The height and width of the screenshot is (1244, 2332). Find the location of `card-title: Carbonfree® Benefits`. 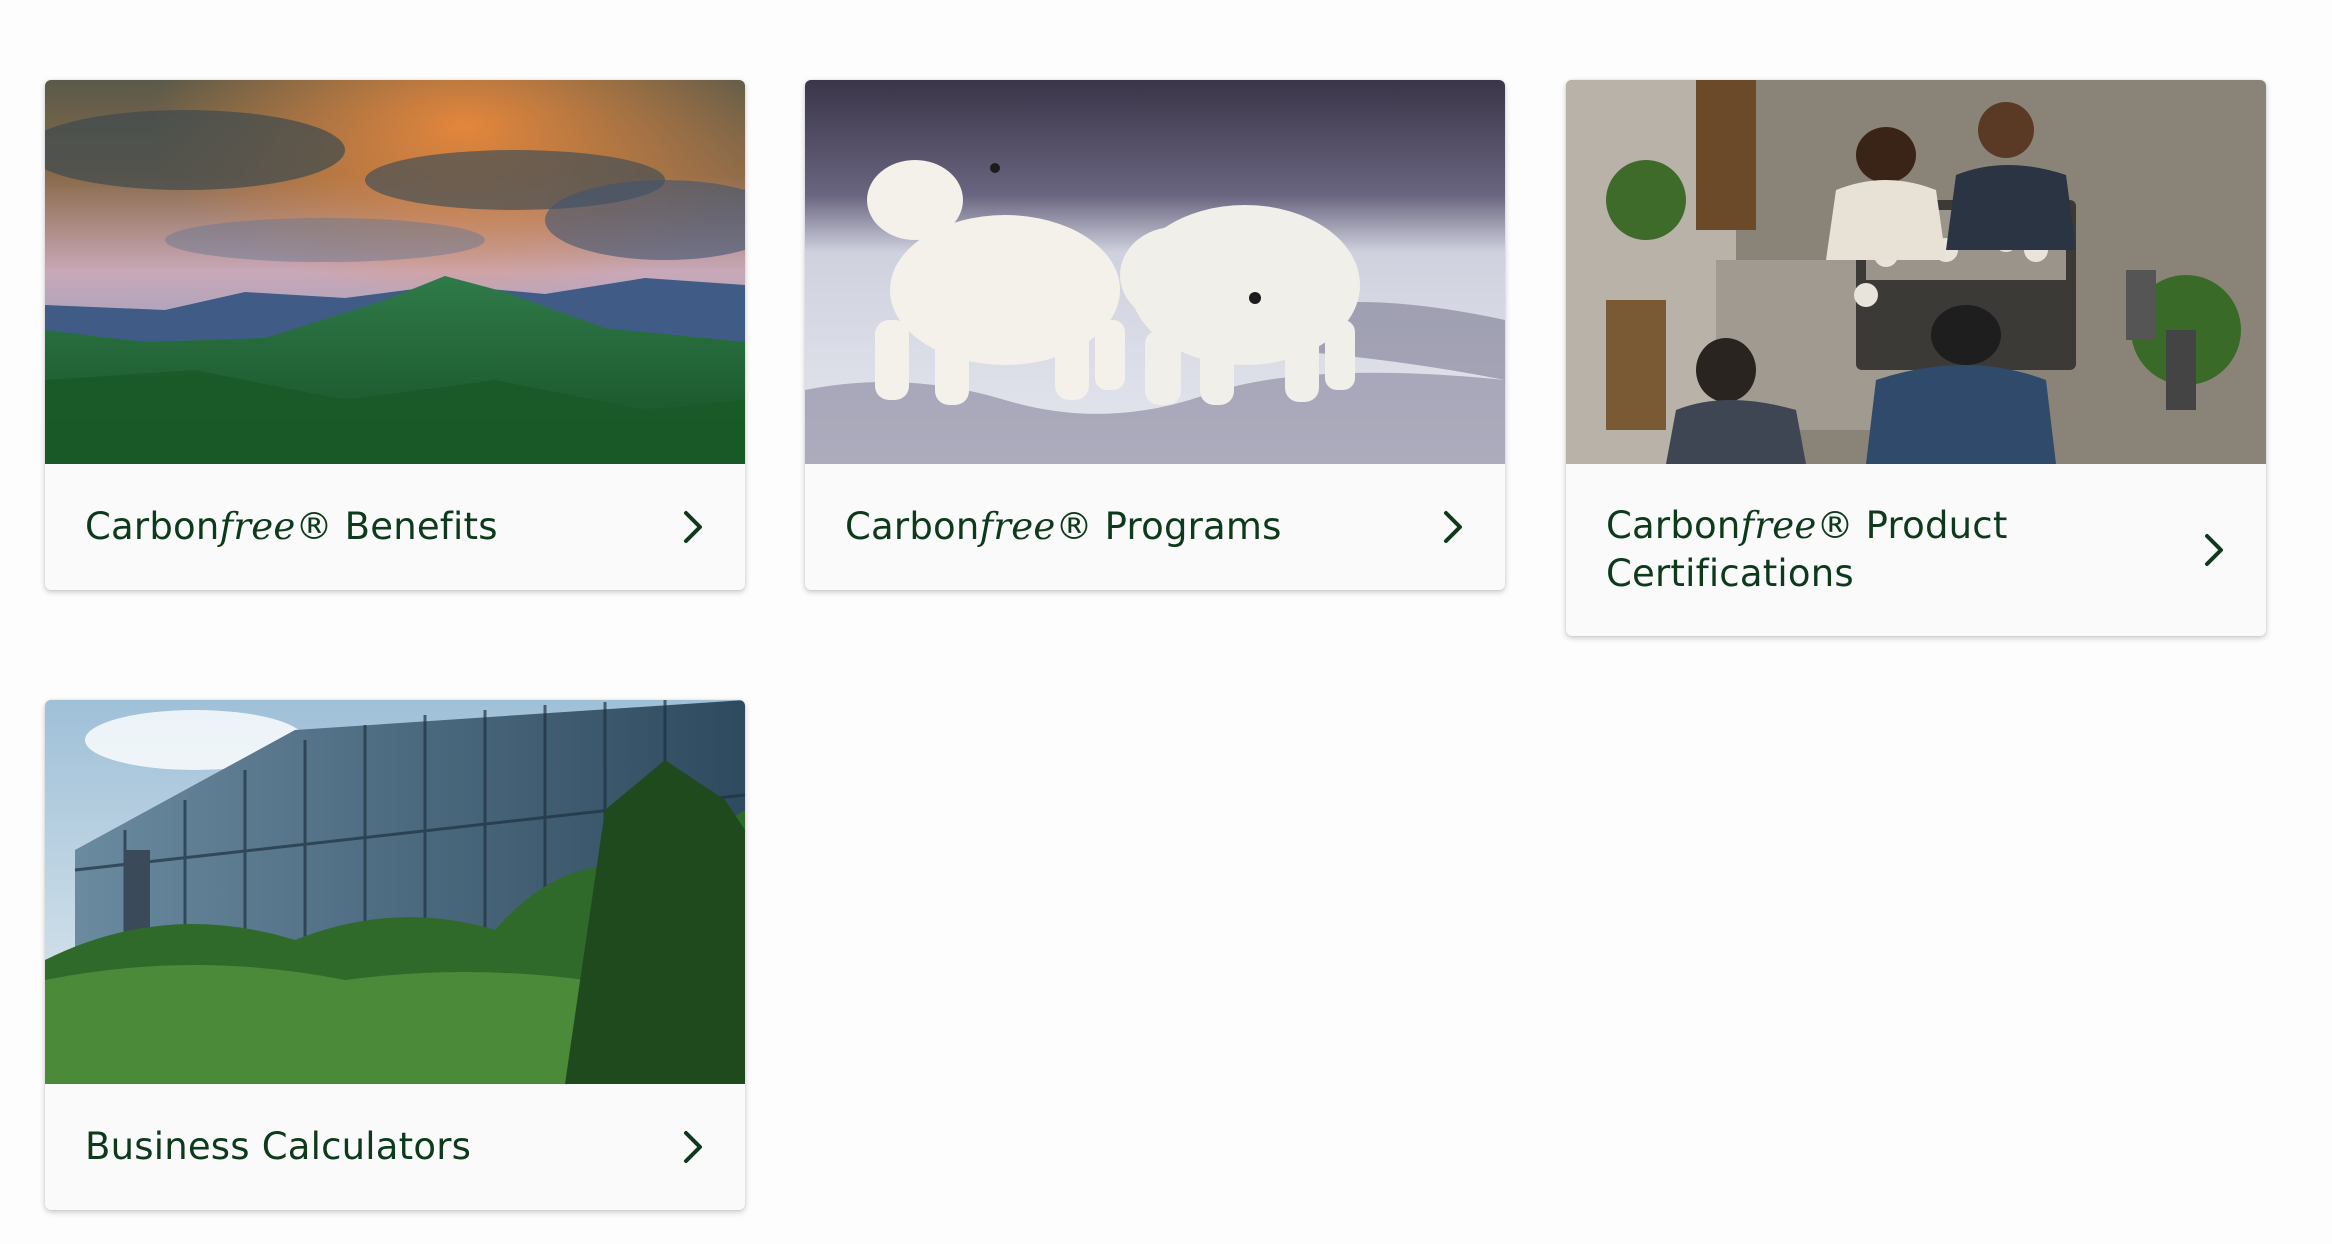

card-title: Carbonfree® Benefits is located at coordinates (291, 526).